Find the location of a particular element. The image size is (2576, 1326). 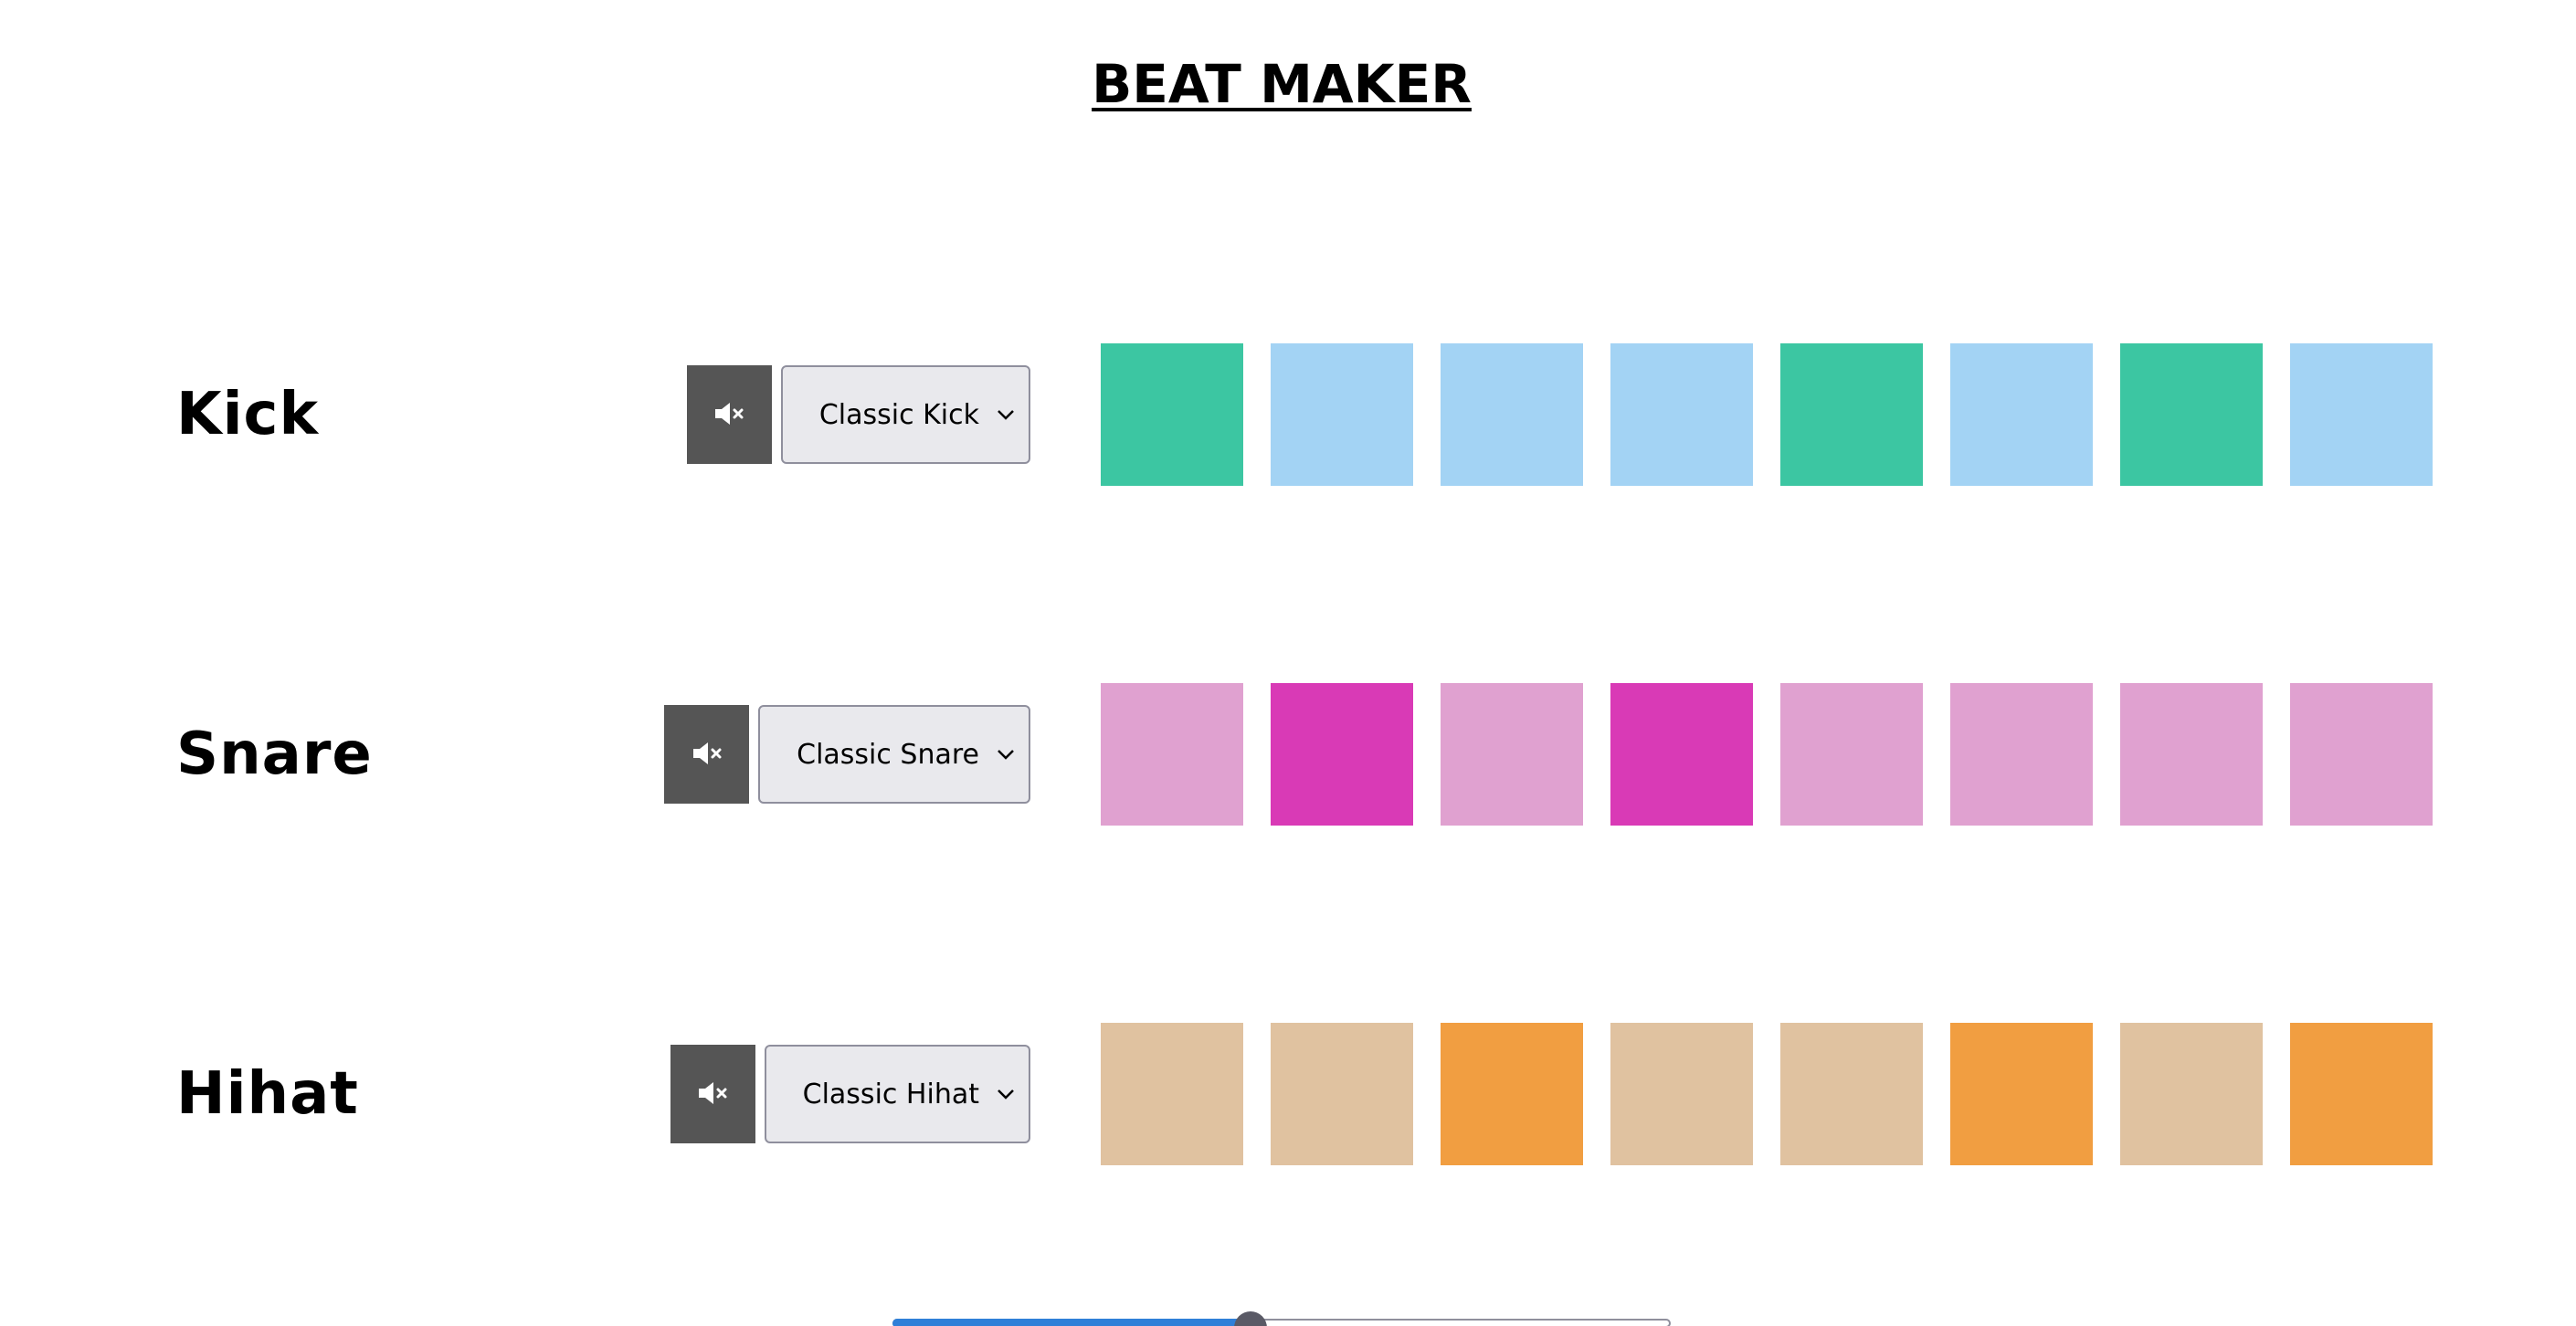

track-controls: Classic Hihat is located at coordinates (850, 1094).